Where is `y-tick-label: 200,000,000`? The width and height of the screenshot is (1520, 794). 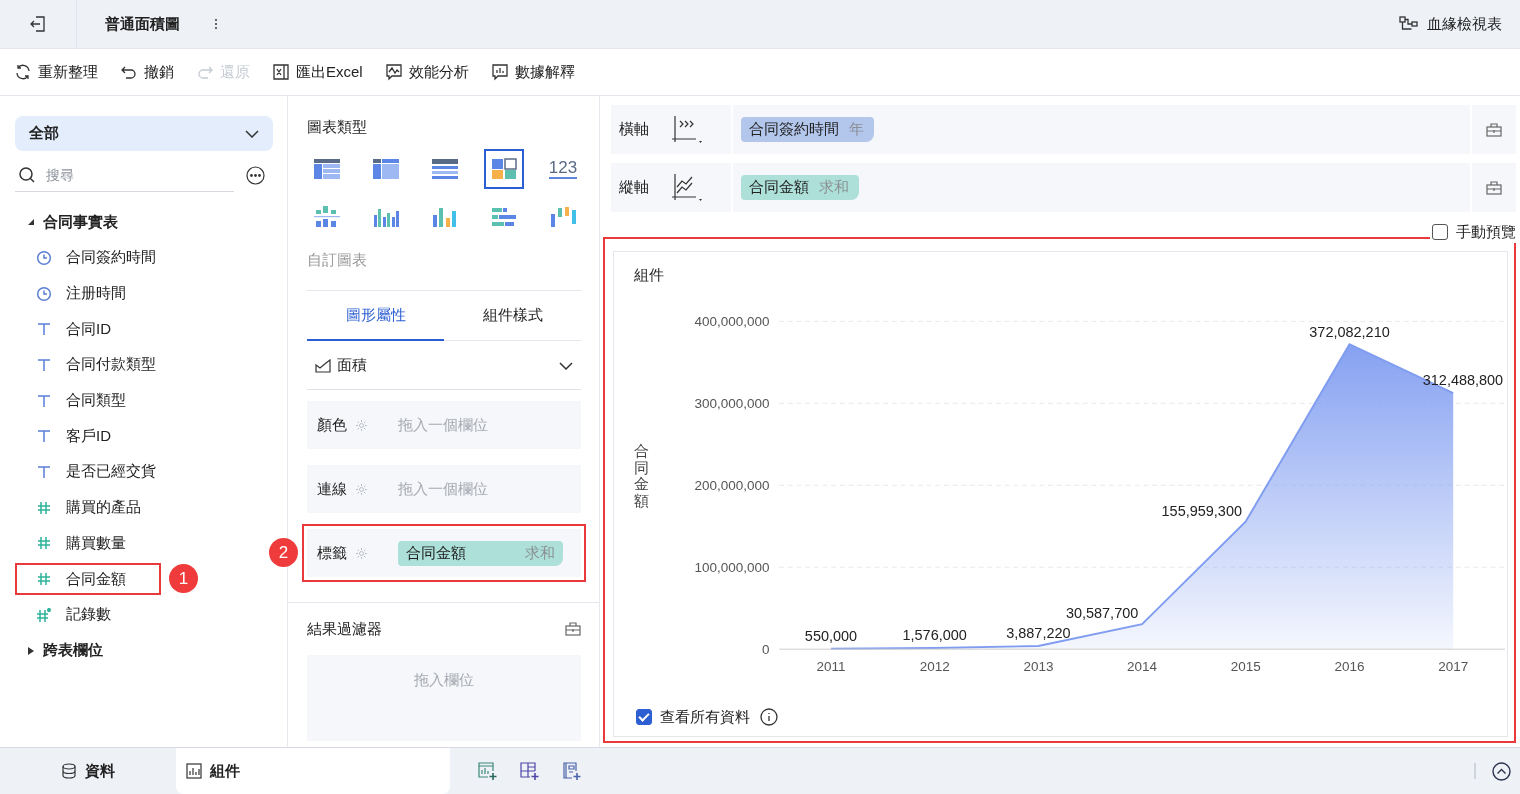
y-tick-label: 200,000,000 is located at coordinates (732, 486).